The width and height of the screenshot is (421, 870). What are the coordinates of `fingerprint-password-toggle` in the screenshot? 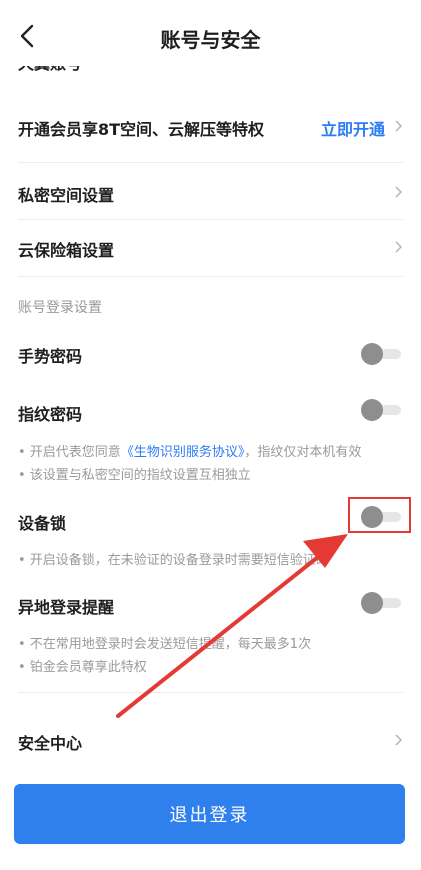 It's located at (381, 410).